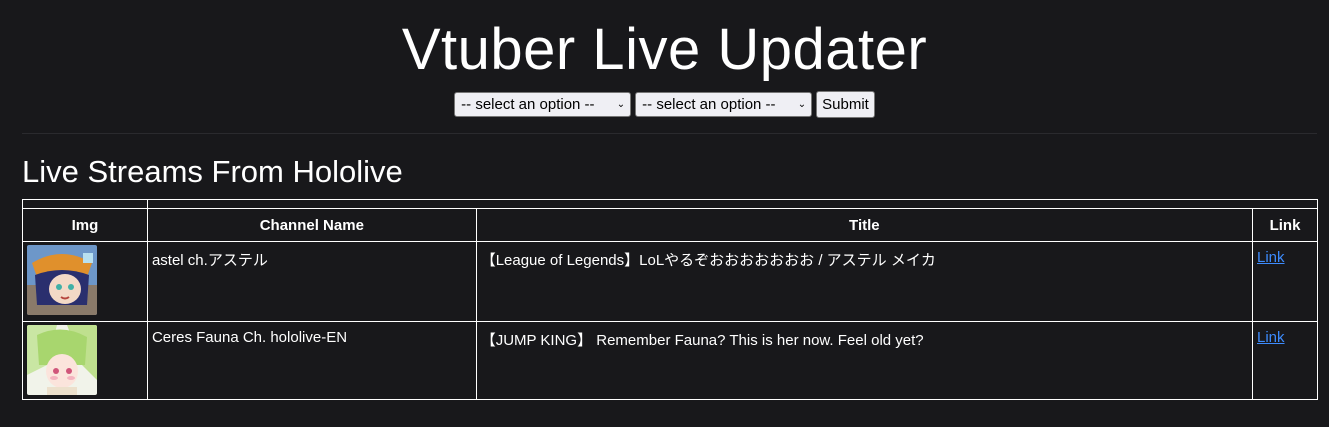  I want to click on header-img: Img, so click(85, 225).